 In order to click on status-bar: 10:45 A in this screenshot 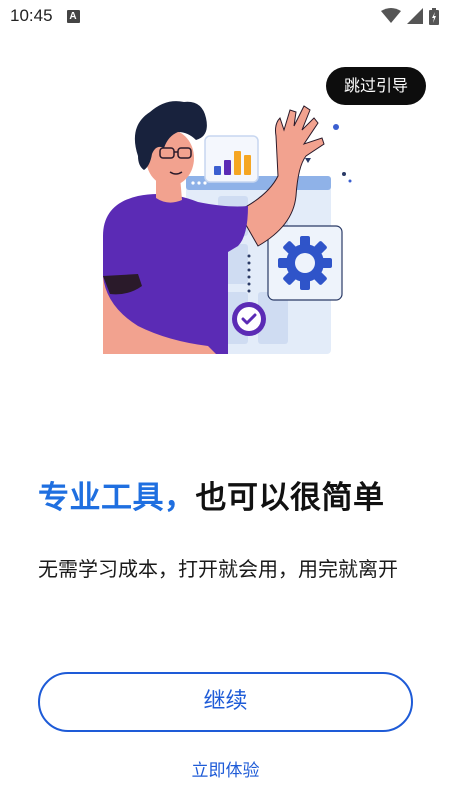, I will do `click(225, 16)`.